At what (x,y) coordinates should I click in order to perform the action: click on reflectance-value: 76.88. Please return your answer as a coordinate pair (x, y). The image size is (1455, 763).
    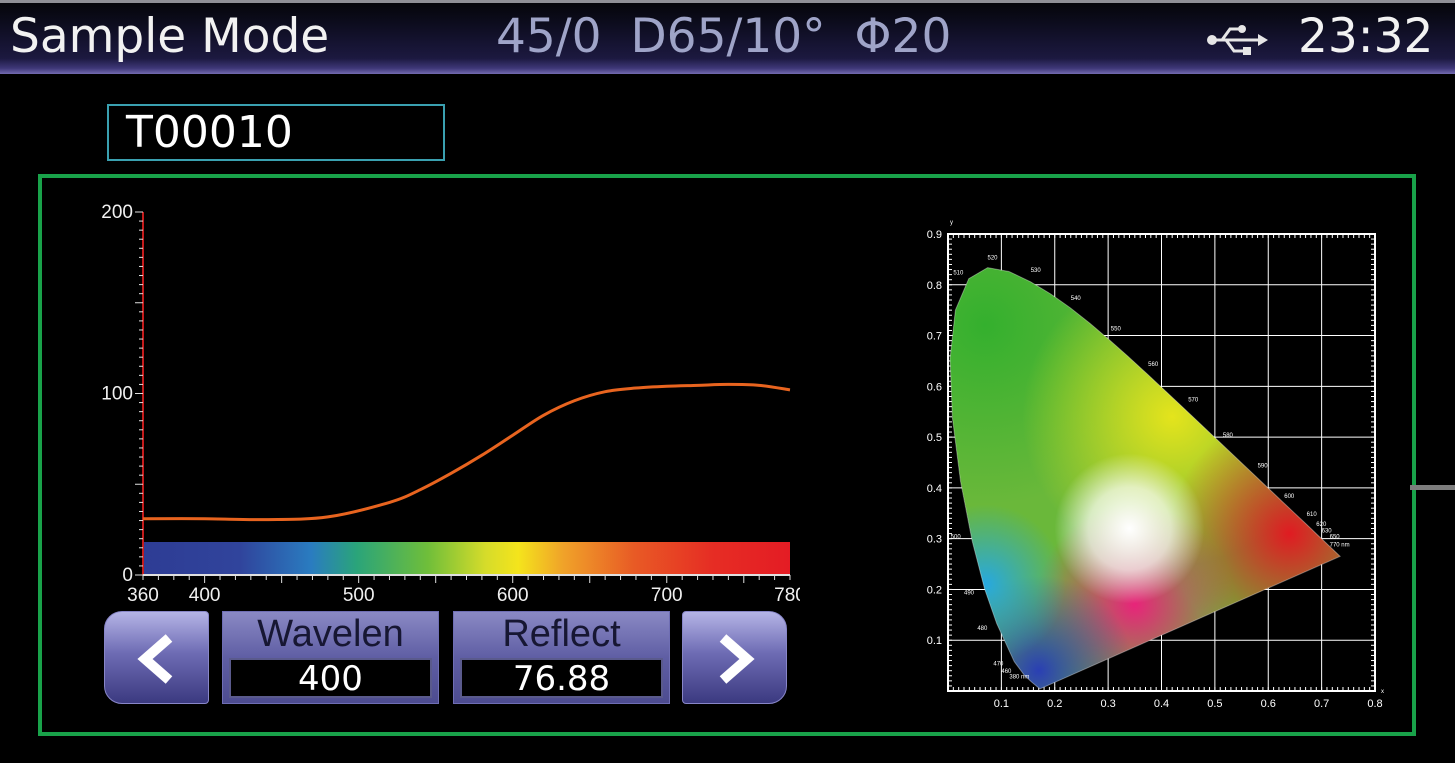
    Looking at the image, I should click on (561, 678).